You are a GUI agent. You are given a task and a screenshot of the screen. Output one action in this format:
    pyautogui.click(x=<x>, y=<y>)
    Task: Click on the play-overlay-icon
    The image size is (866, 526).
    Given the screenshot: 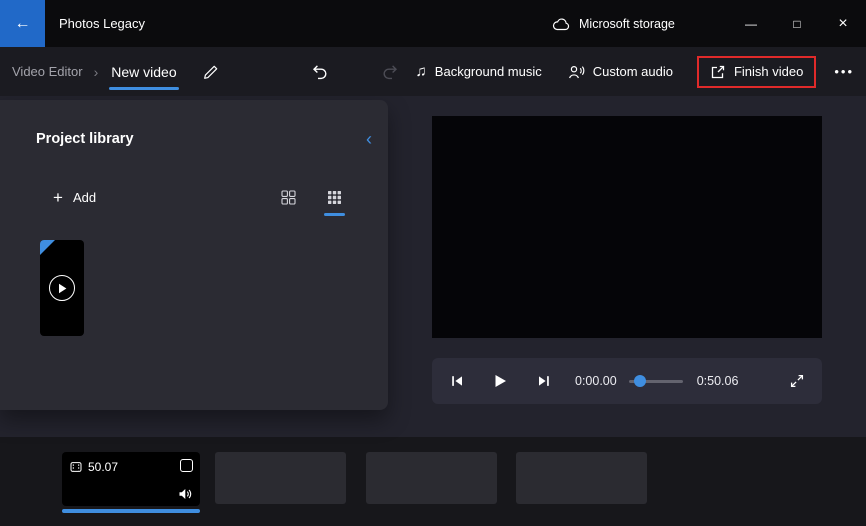 What is the action you would take?
    pyautogui.click(x=62, y=288)
    